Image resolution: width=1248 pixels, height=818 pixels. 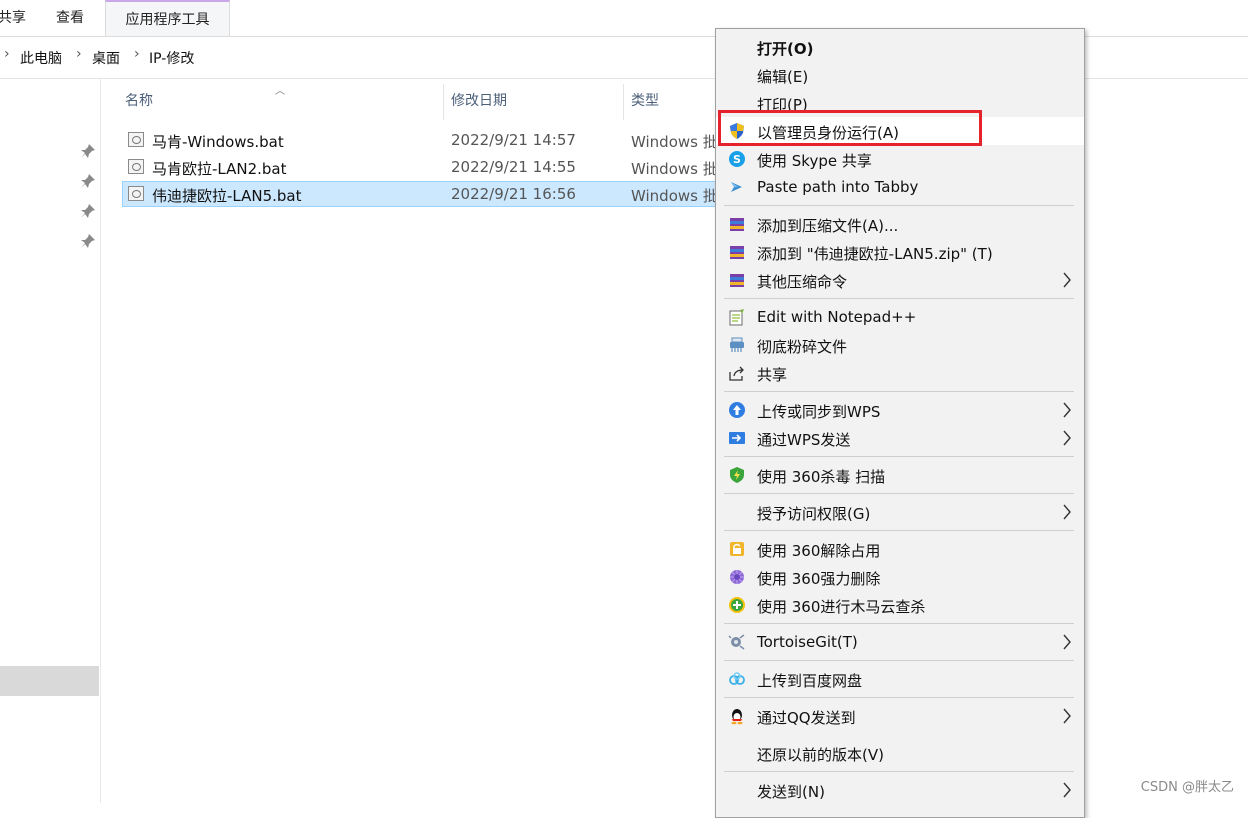 I want to click on menu-item-label: 打开(O), so click(x=785, y=49).